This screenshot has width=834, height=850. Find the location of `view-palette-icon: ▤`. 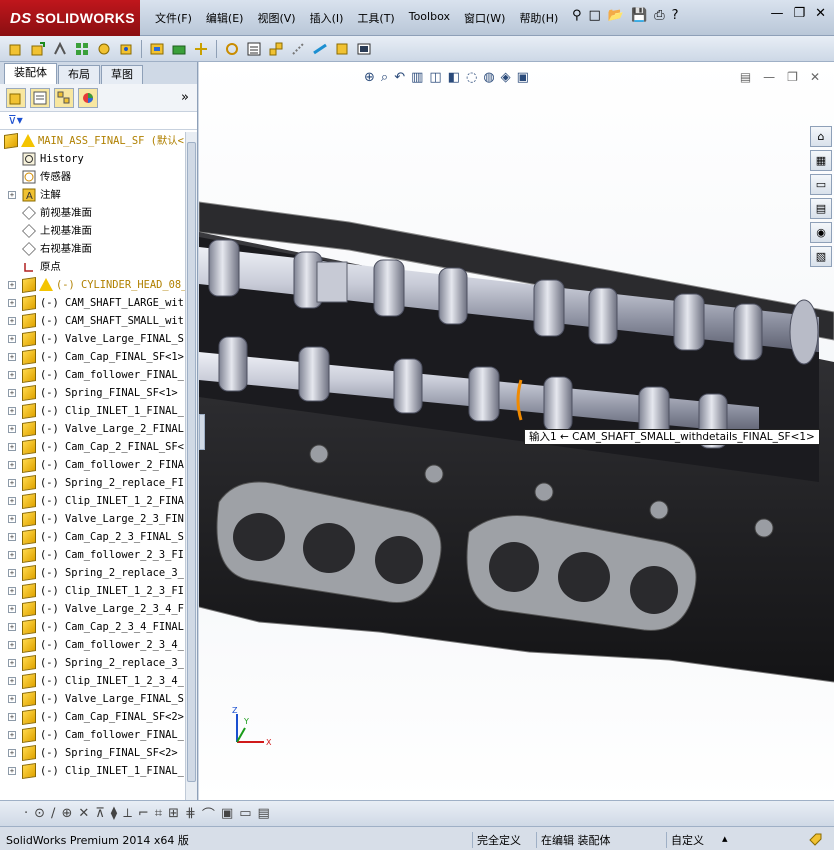

view-palette-icon: ▤ is located at coordinates (821, 208).